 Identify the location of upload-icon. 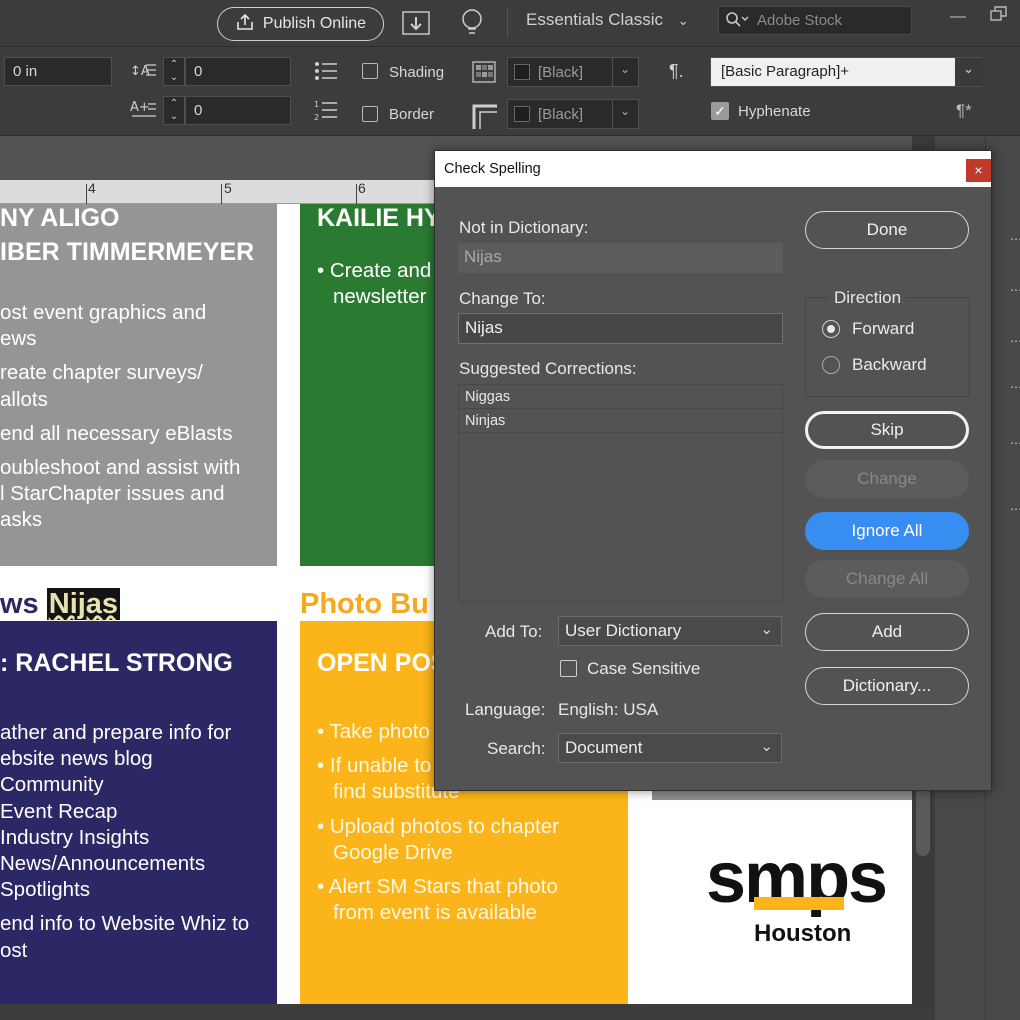
(245, 24).